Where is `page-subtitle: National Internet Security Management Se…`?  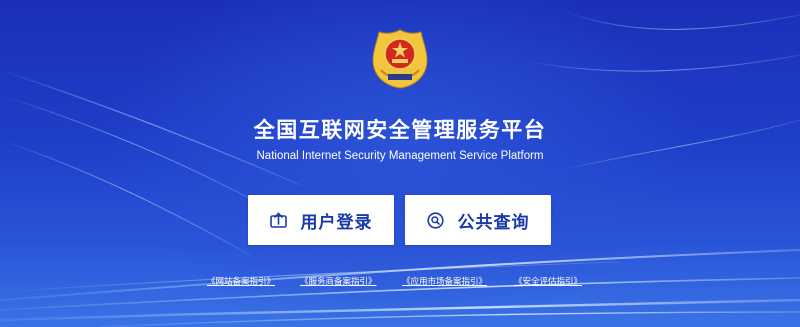
page-subtitle: National Internet Security Management Se… is located at coordinates (400, 156).